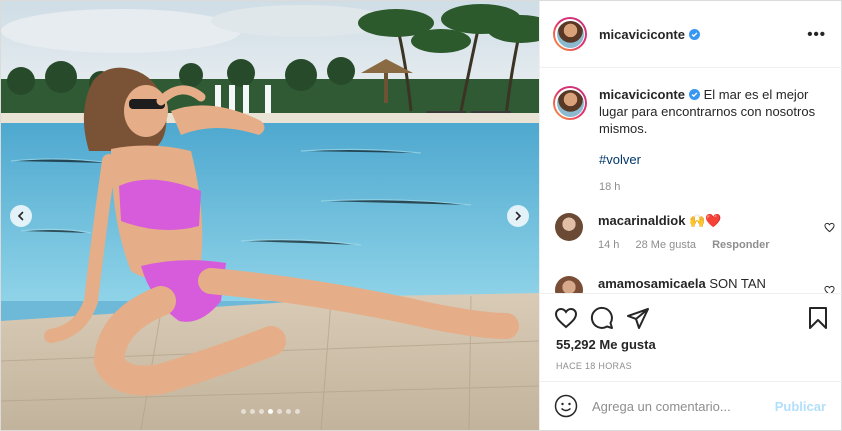 The height and width of the screenshot is (431, 842). Describe the element at coordinates (608, 245) in the screenshot. I see `comment-time: 14 h` at that location.